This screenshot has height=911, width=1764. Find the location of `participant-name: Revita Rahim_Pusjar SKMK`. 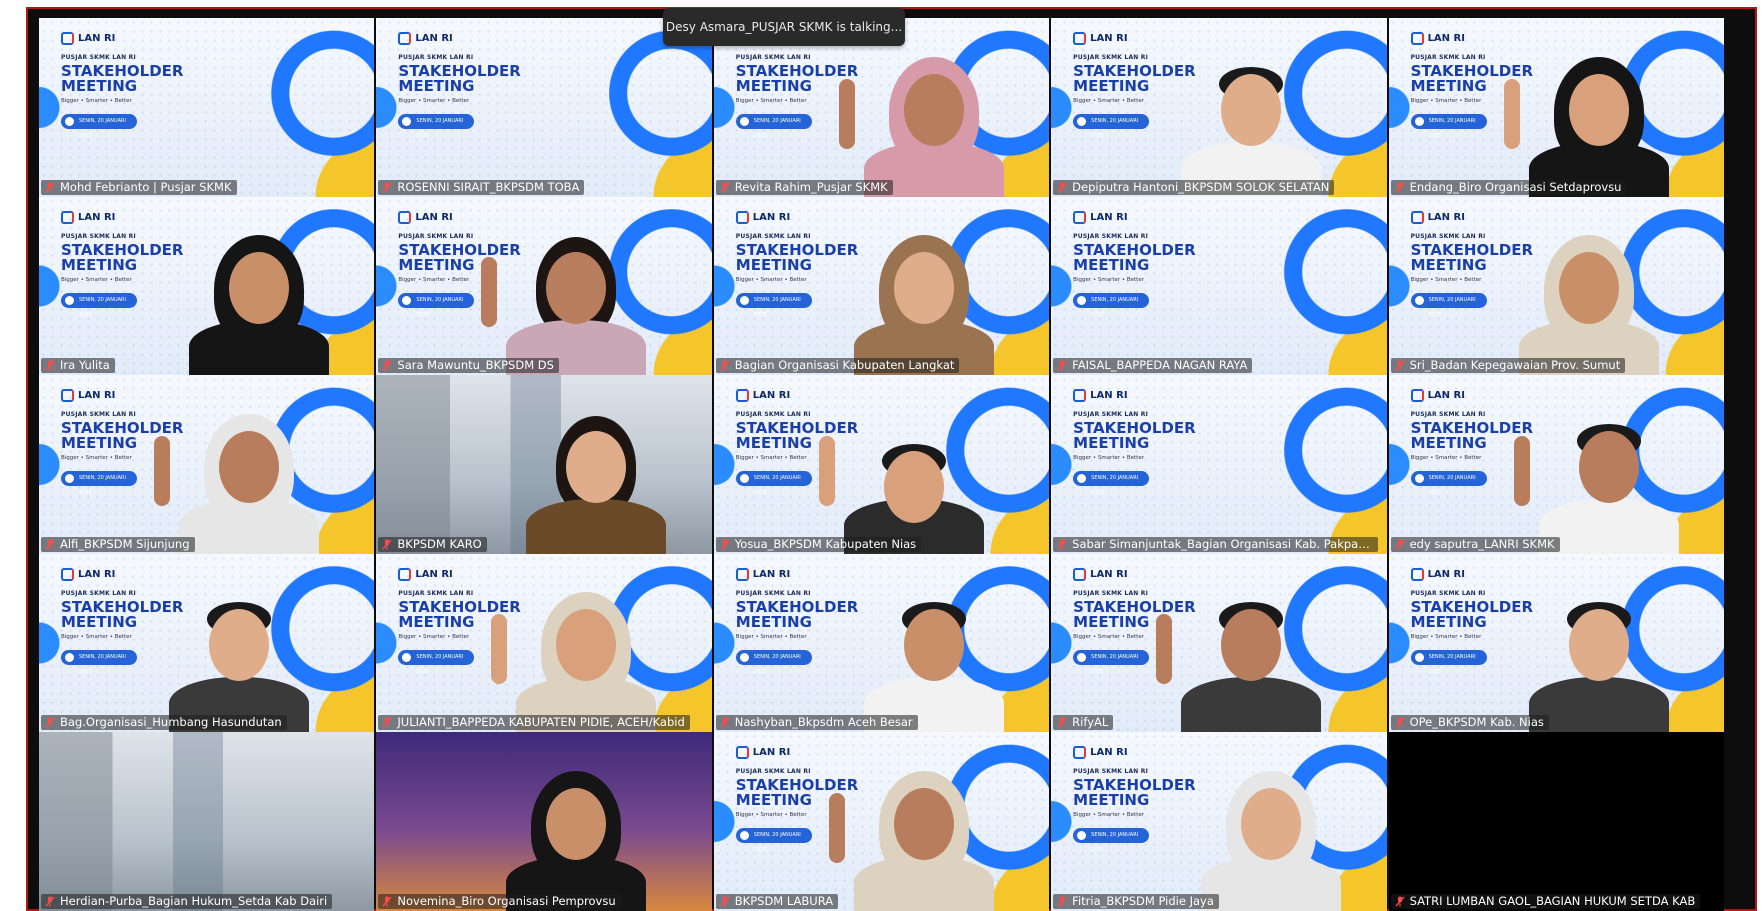

participant-name: Revita Rahim_Pusjar SKMK is located at coordinates (804, 187).